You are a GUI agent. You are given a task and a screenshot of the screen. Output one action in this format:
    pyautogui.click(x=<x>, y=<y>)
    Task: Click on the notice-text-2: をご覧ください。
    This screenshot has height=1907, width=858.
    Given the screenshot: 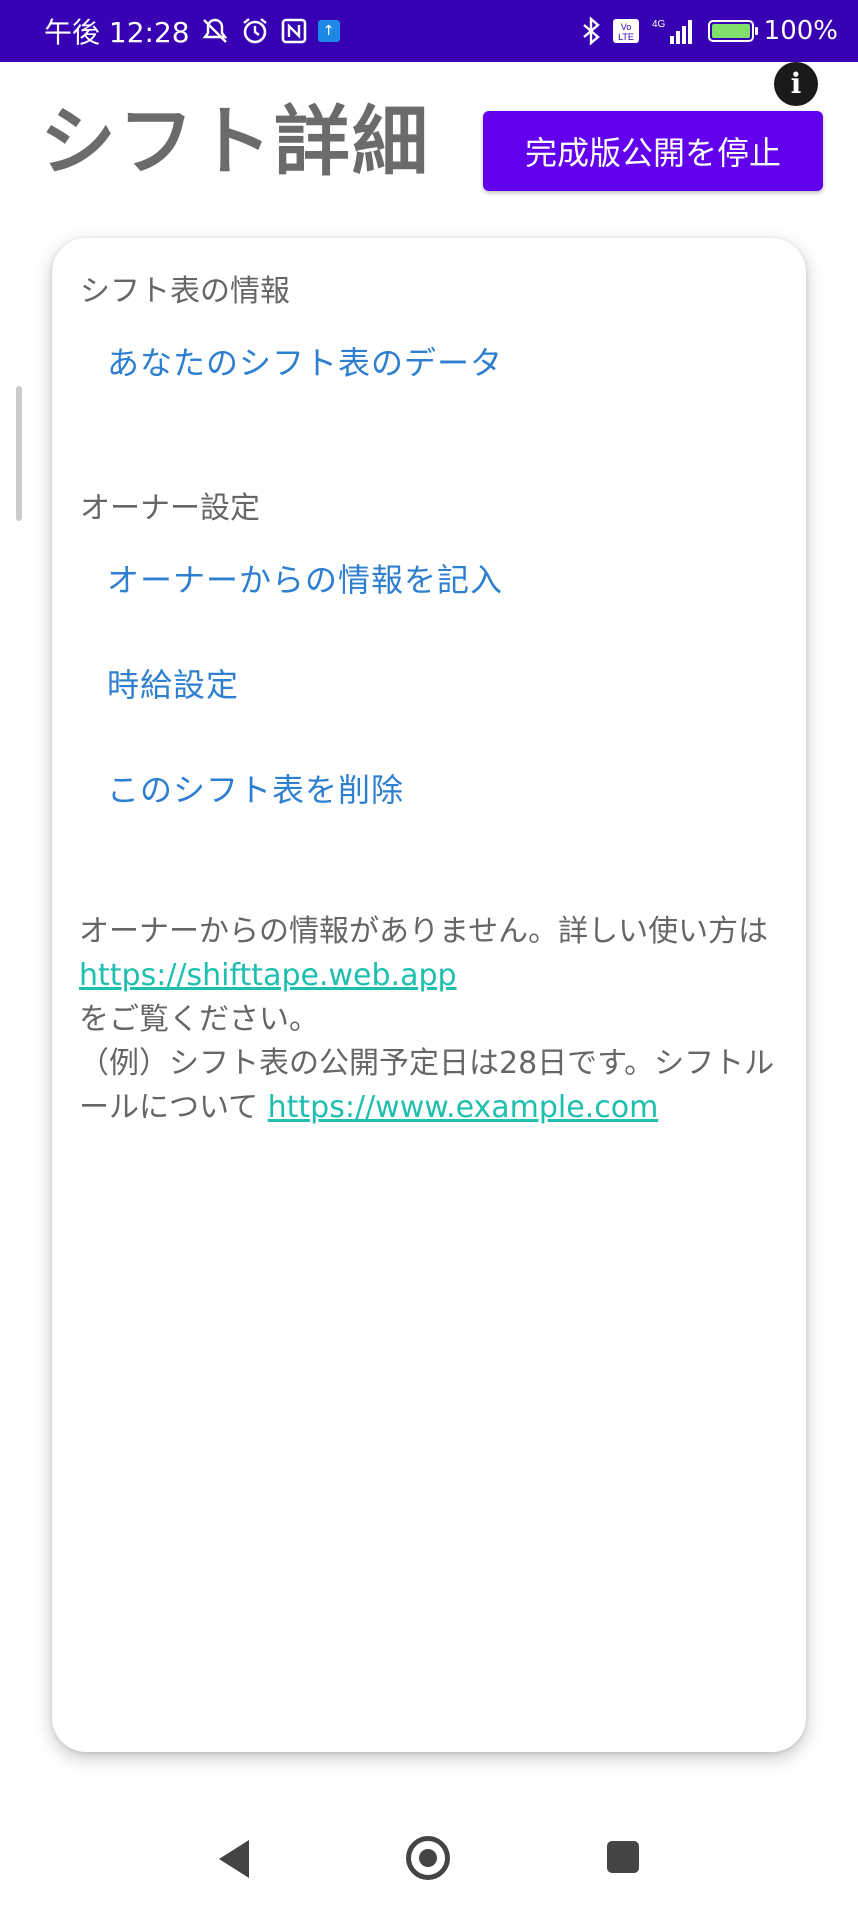 What is the action you would take?
    pyautogui.click(x=199, y=1019)
    